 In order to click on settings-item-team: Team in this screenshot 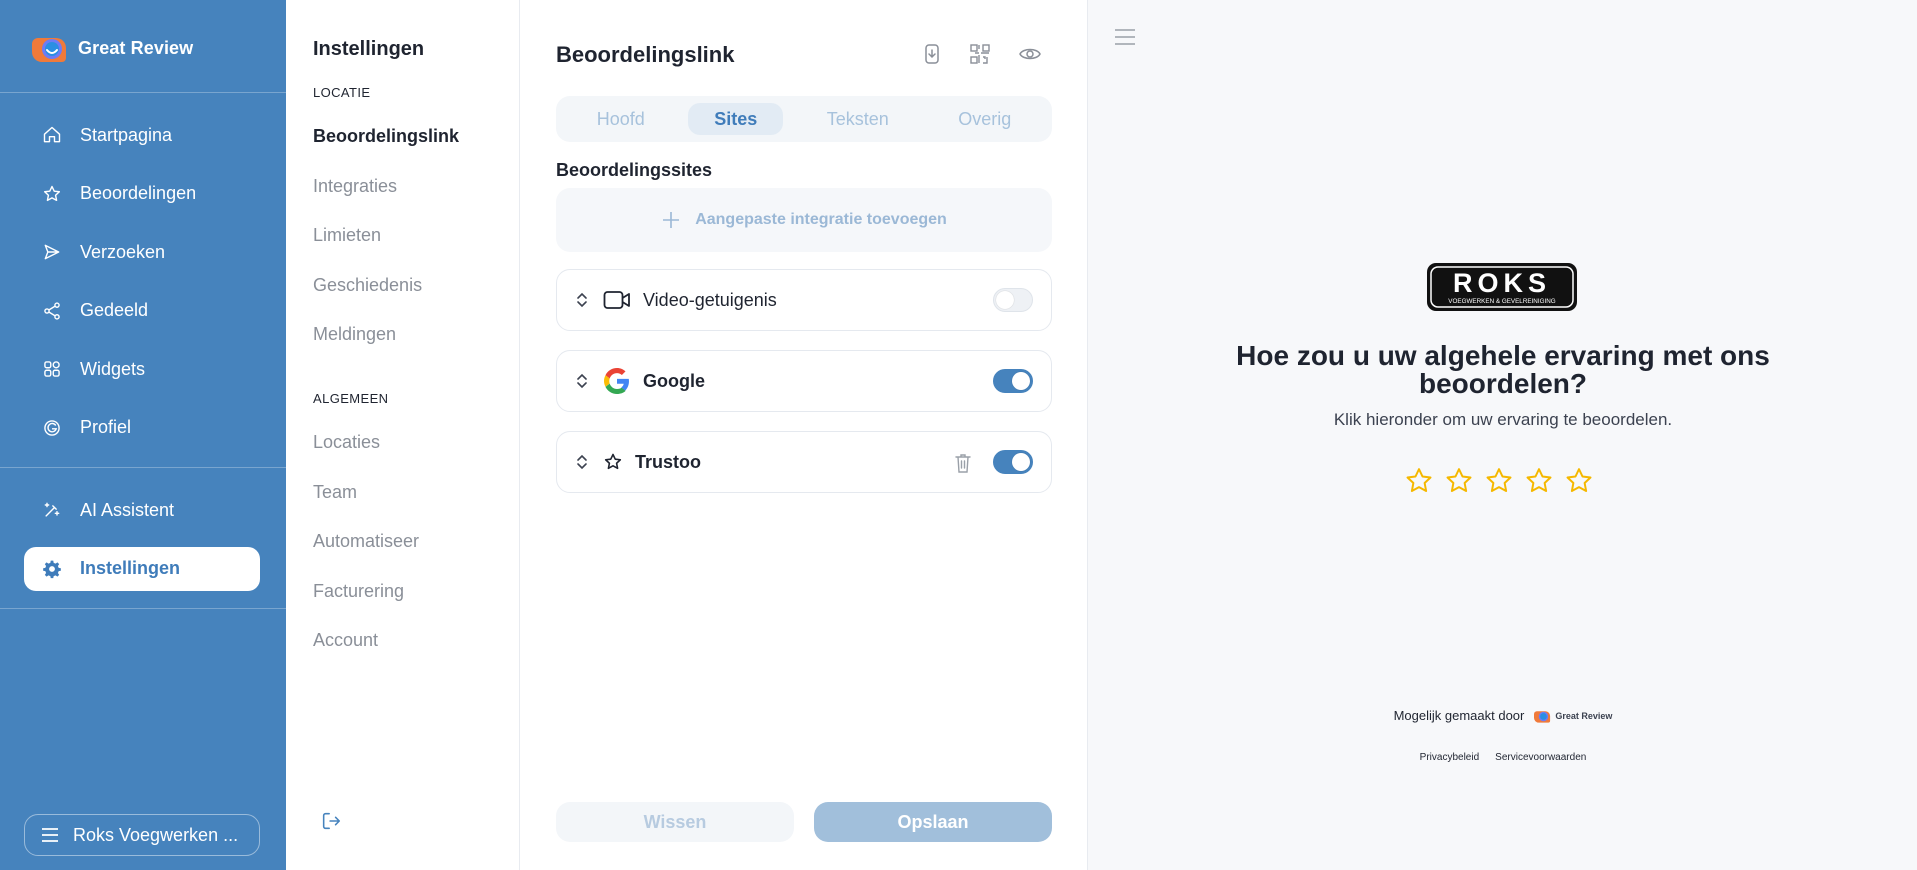, I will do `click(335, 492)`.